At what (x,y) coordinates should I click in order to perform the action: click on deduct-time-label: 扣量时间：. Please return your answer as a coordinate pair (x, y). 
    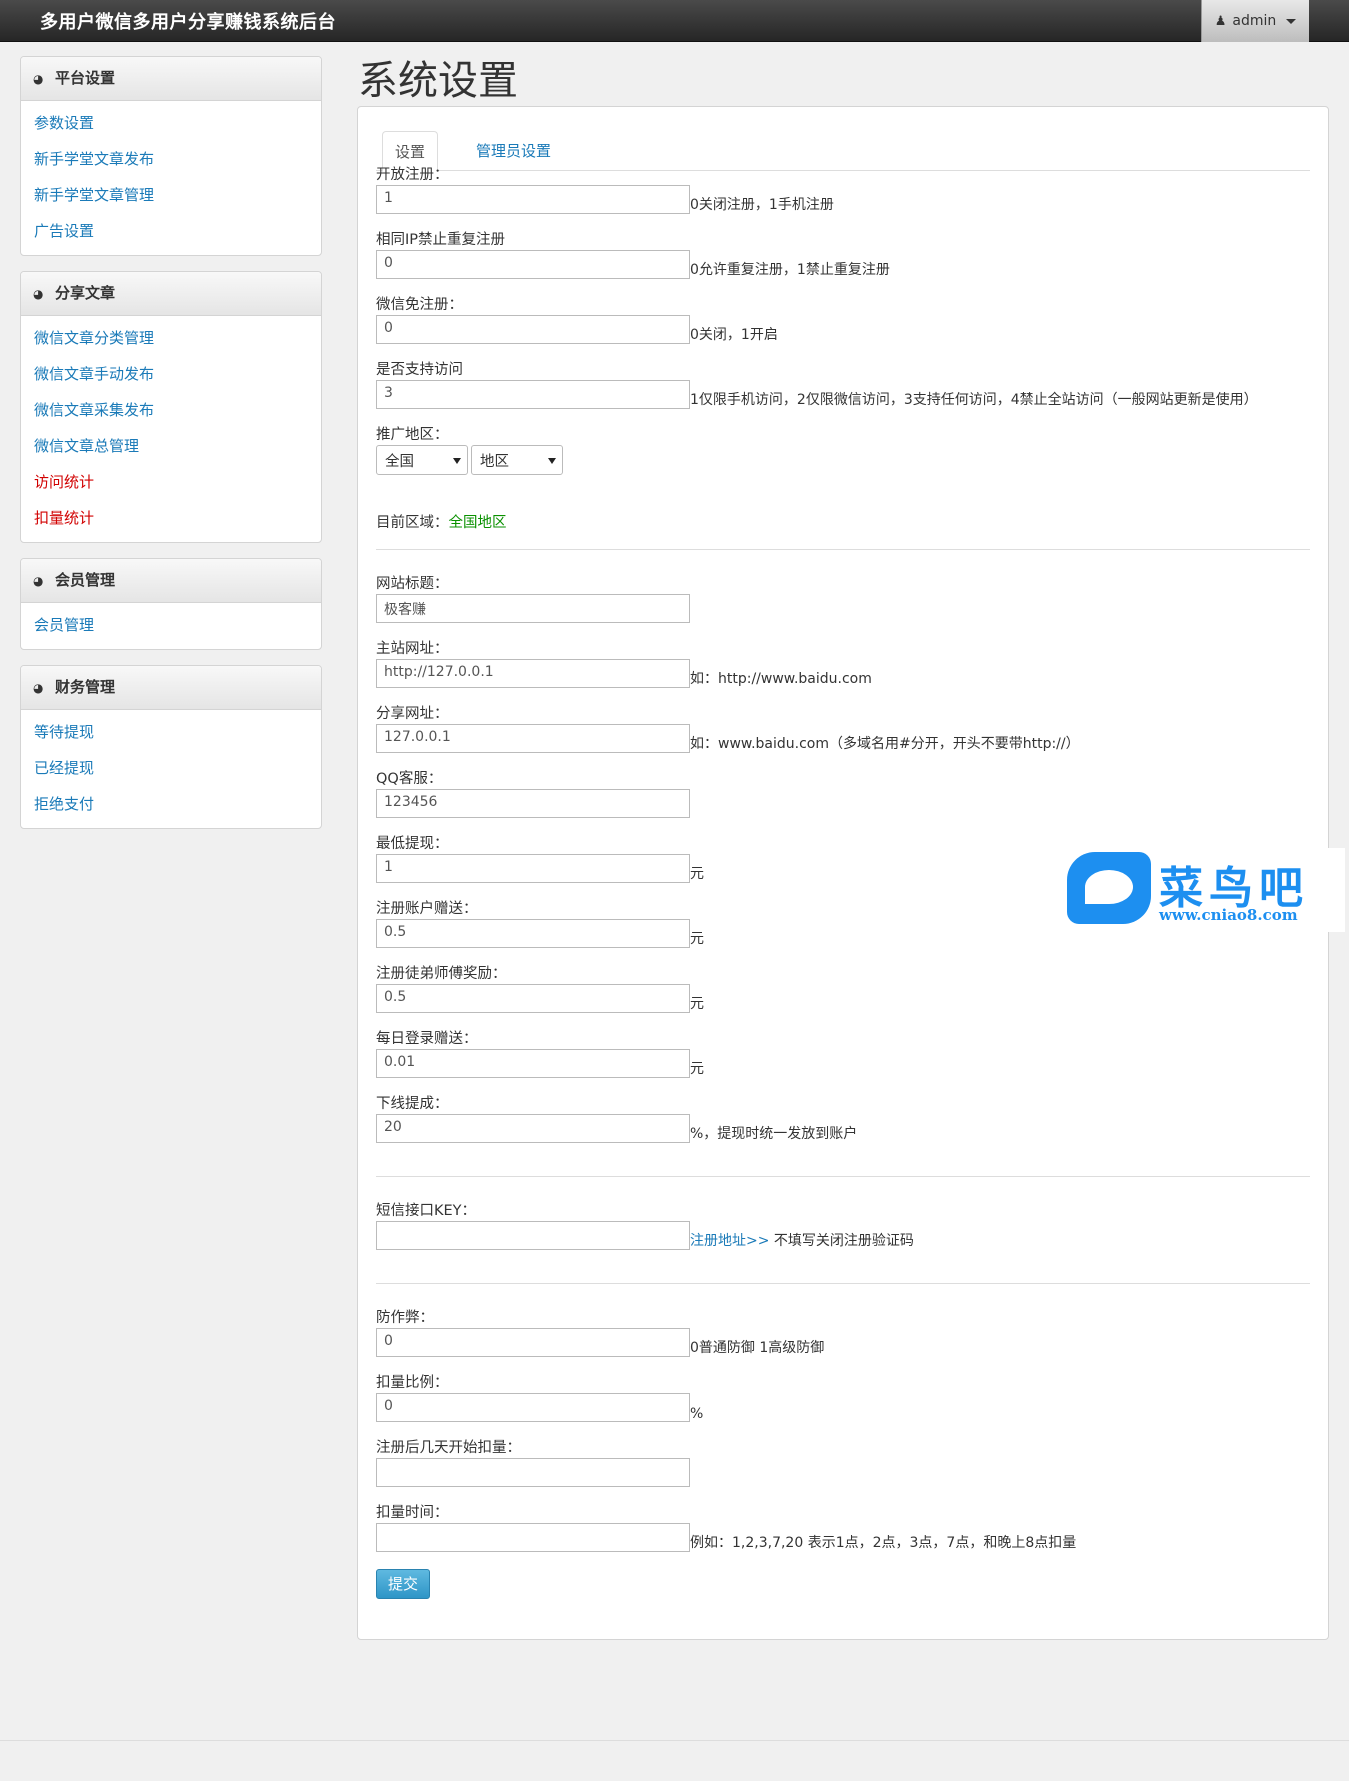
    Looking at the image, I should click on (412, 1513).